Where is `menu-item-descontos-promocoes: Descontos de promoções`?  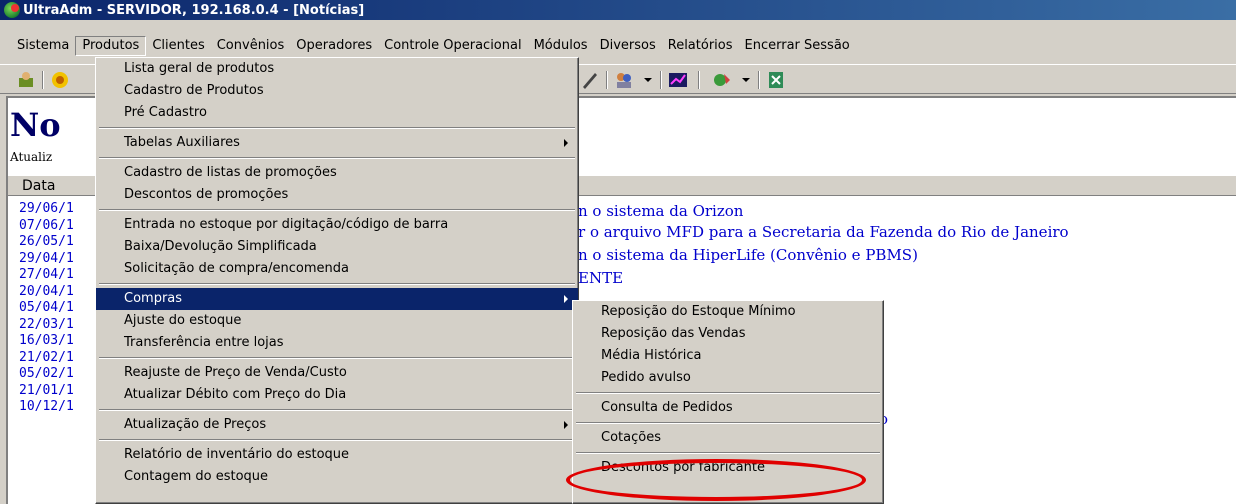 menu-item-descontos-promocoes: Descontos de promoções is located at coordinates (337, 195).